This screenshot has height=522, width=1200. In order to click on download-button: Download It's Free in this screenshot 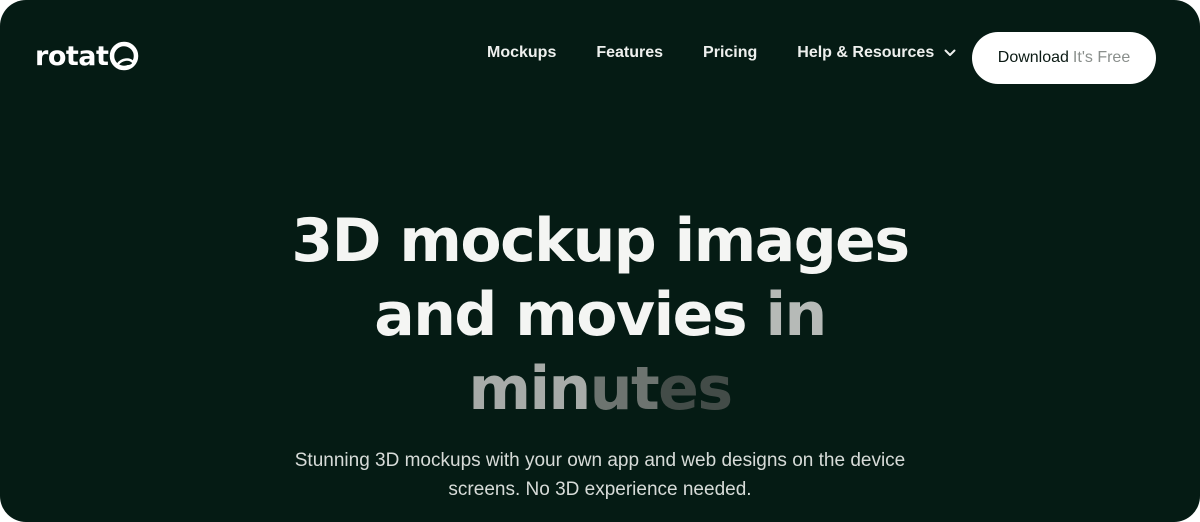, I will do `click(1064, 58)`.